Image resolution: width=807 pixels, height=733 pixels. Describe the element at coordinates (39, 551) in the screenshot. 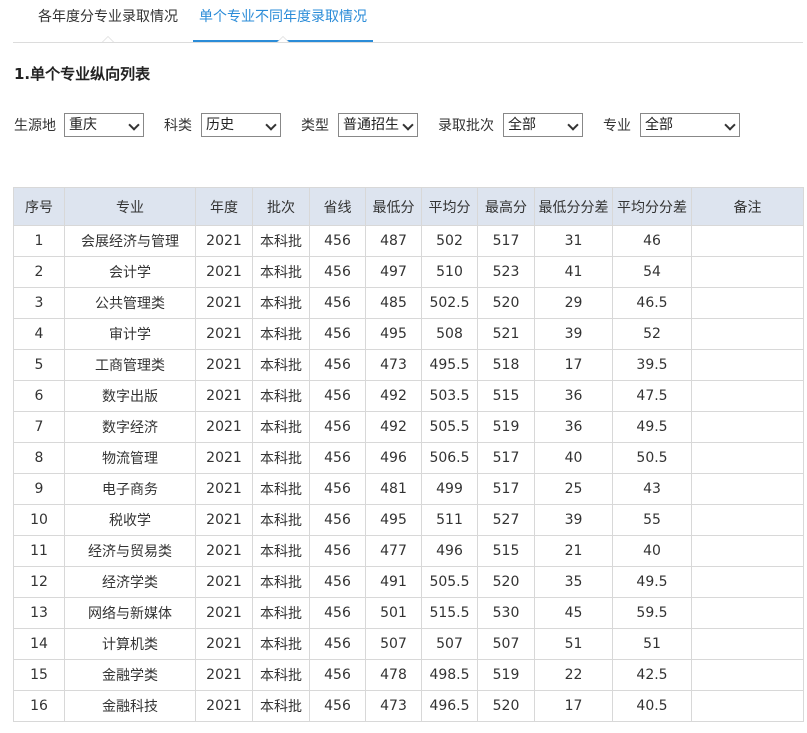

I see `cell-index: 11` at that location.